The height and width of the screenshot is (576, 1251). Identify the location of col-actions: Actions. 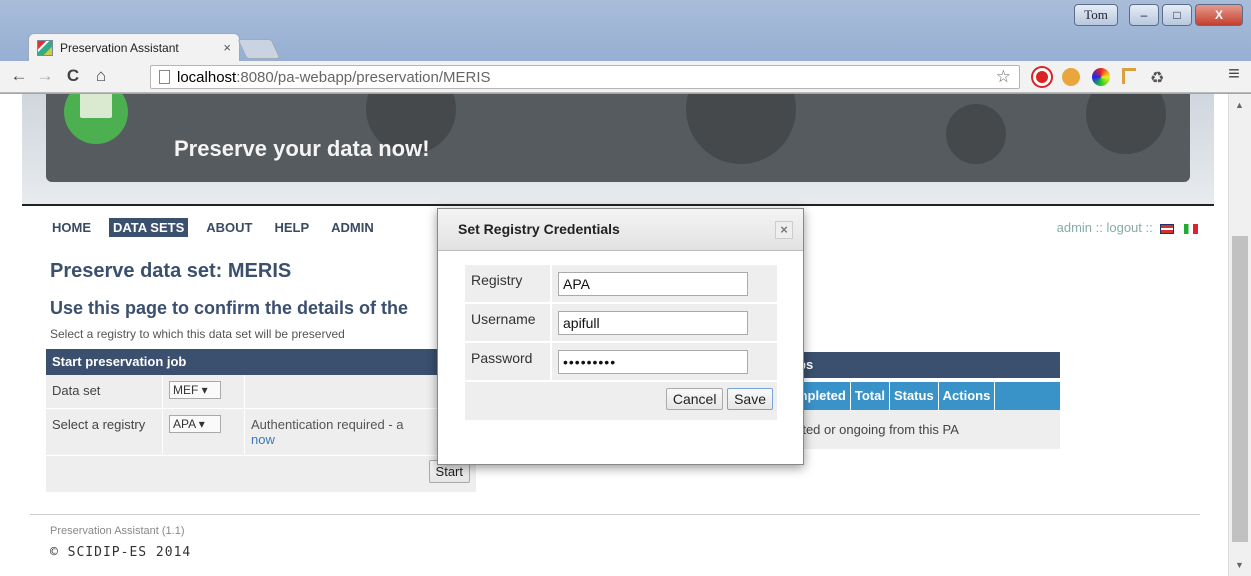
(967, 396).